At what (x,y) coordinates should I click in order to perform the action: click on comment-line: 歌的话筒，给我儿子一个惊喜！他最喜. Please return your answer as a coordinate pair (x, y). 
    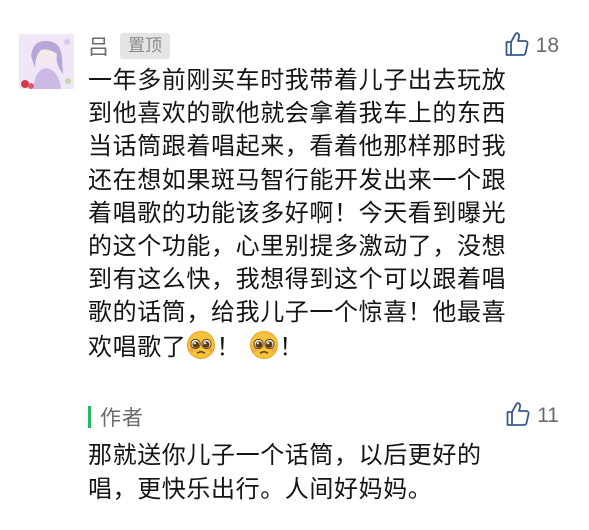
    Looking at the image, I should click on (297, 312).